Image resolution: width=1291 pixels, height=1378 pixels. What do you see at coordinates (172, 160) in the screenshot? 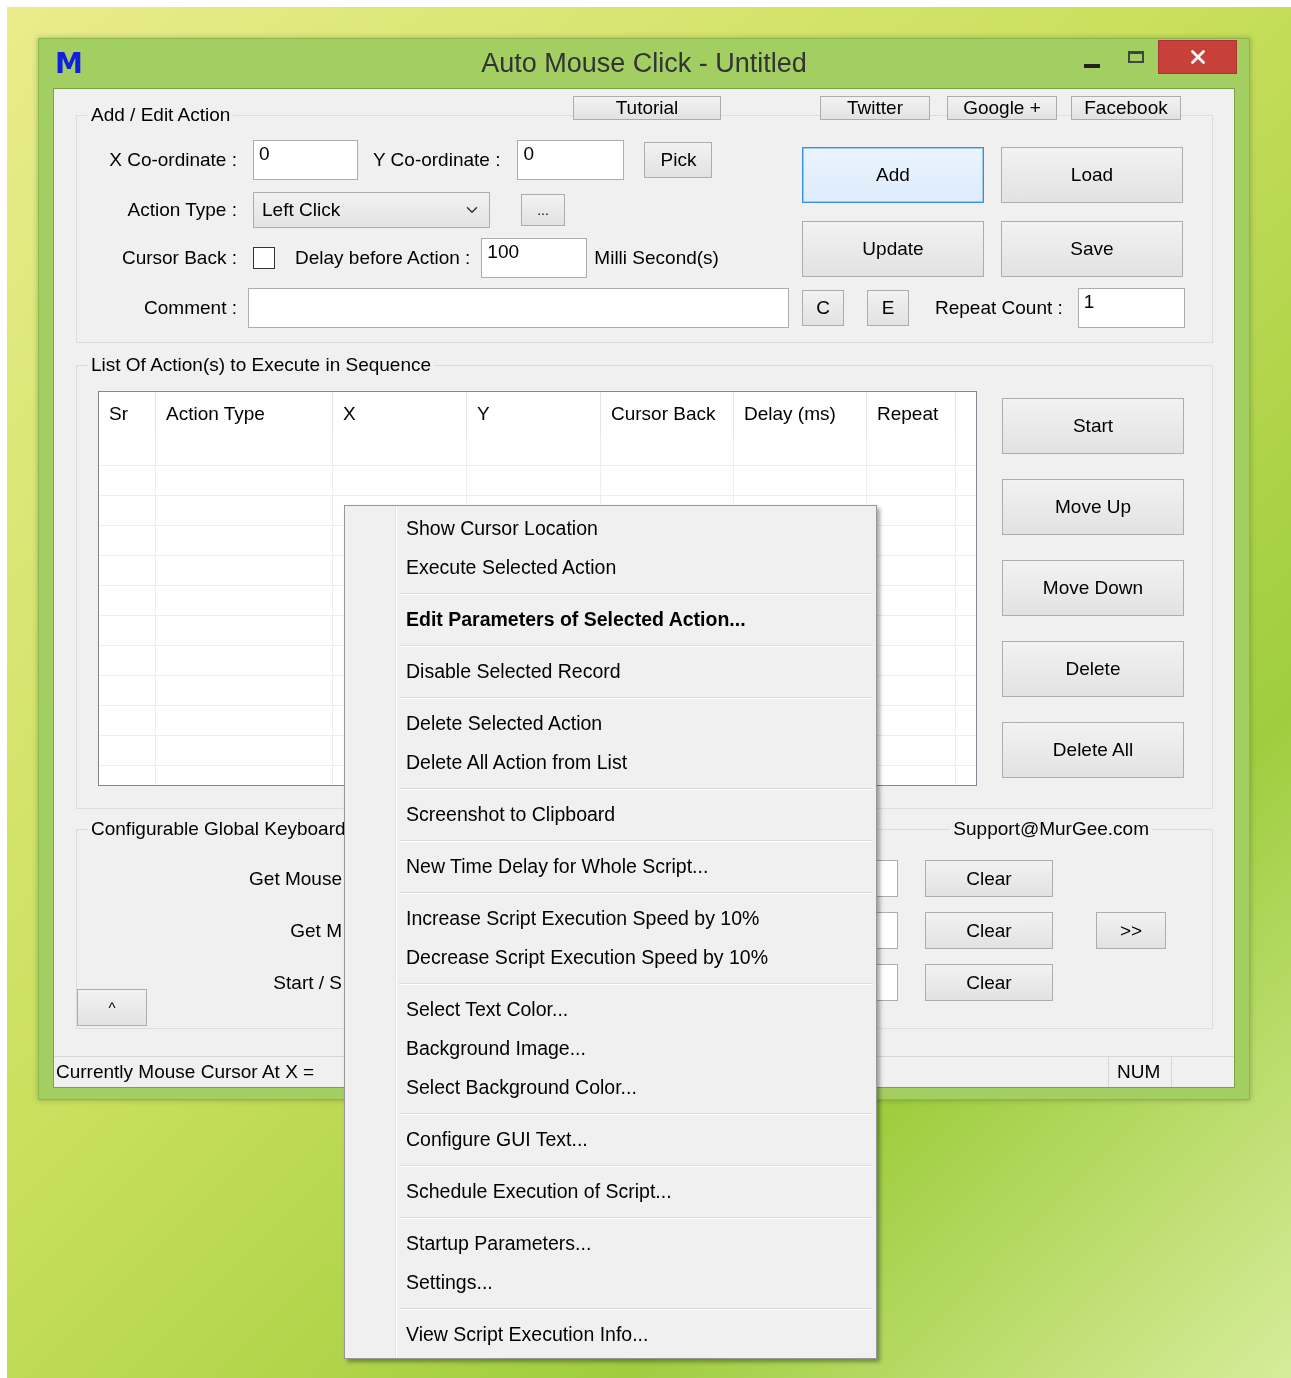
I see `field-label: X Co-ordinate :` at bounding box center [172, 160].